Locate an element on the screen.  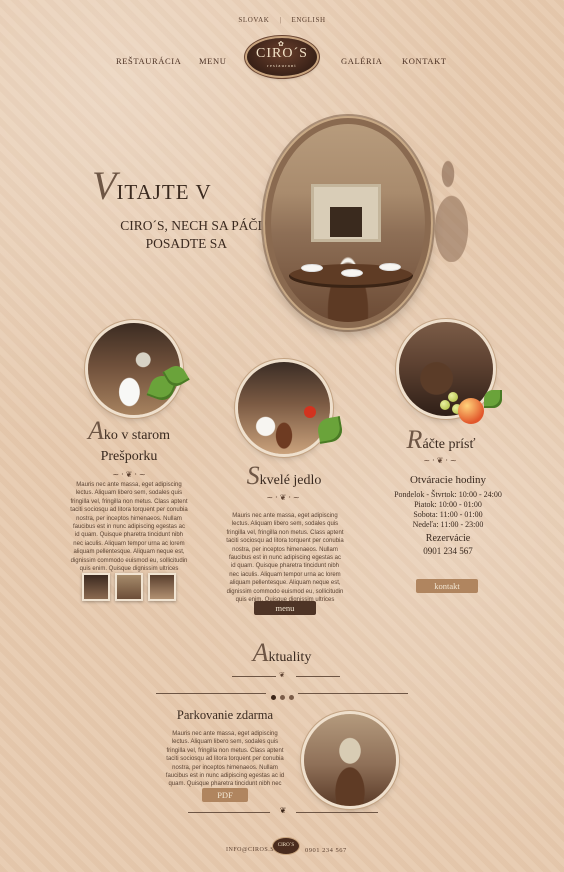
nav-menu: MENU is located at coordinates (212, 61).